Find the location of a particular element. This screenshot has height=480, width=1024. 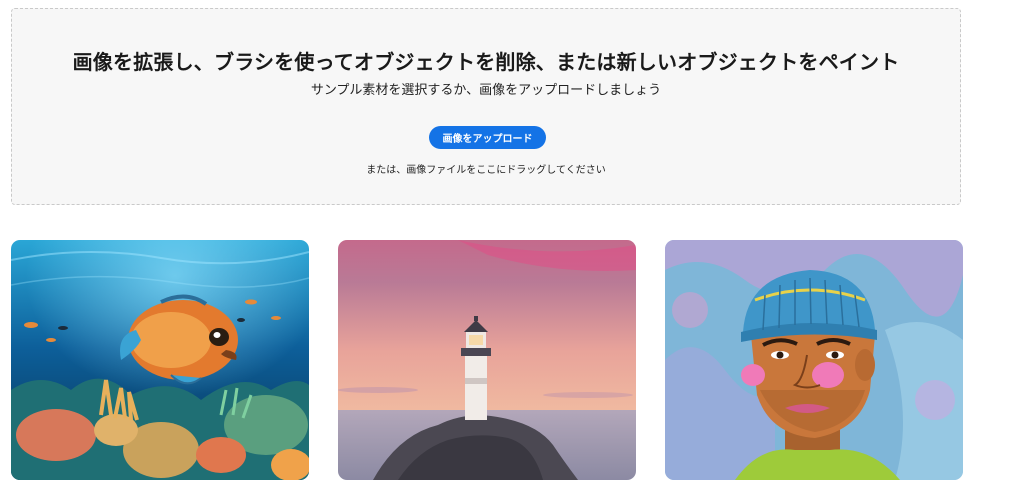

sample-card-underwater is located at coordinates (160, 360).